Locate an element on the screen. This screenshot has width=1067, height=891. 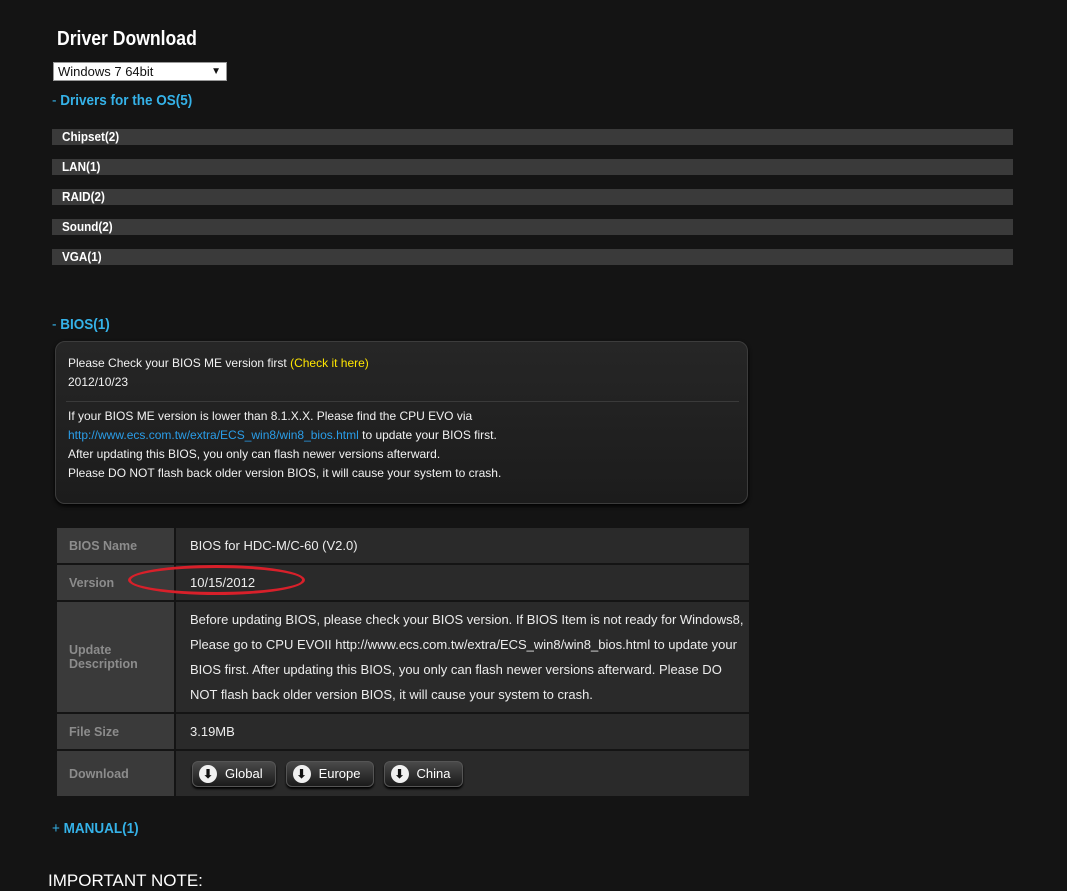
download-china-button: ⬇ China is located at coordinates (423, 773).